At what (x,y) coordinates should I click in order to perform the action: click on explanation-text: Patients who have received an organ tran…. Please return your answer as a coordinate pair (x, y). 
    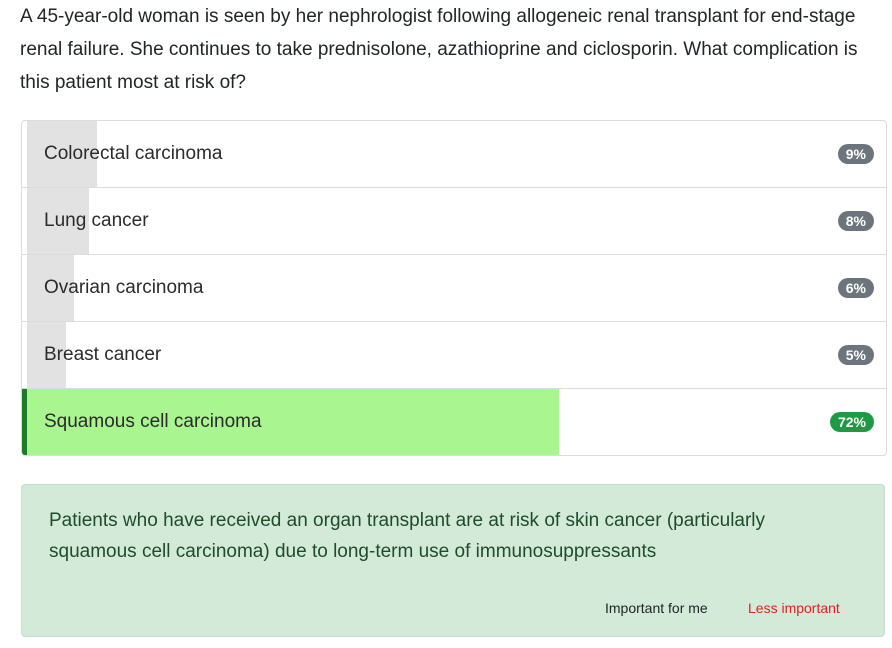
    Looking at the image, I should click on (407, 536).